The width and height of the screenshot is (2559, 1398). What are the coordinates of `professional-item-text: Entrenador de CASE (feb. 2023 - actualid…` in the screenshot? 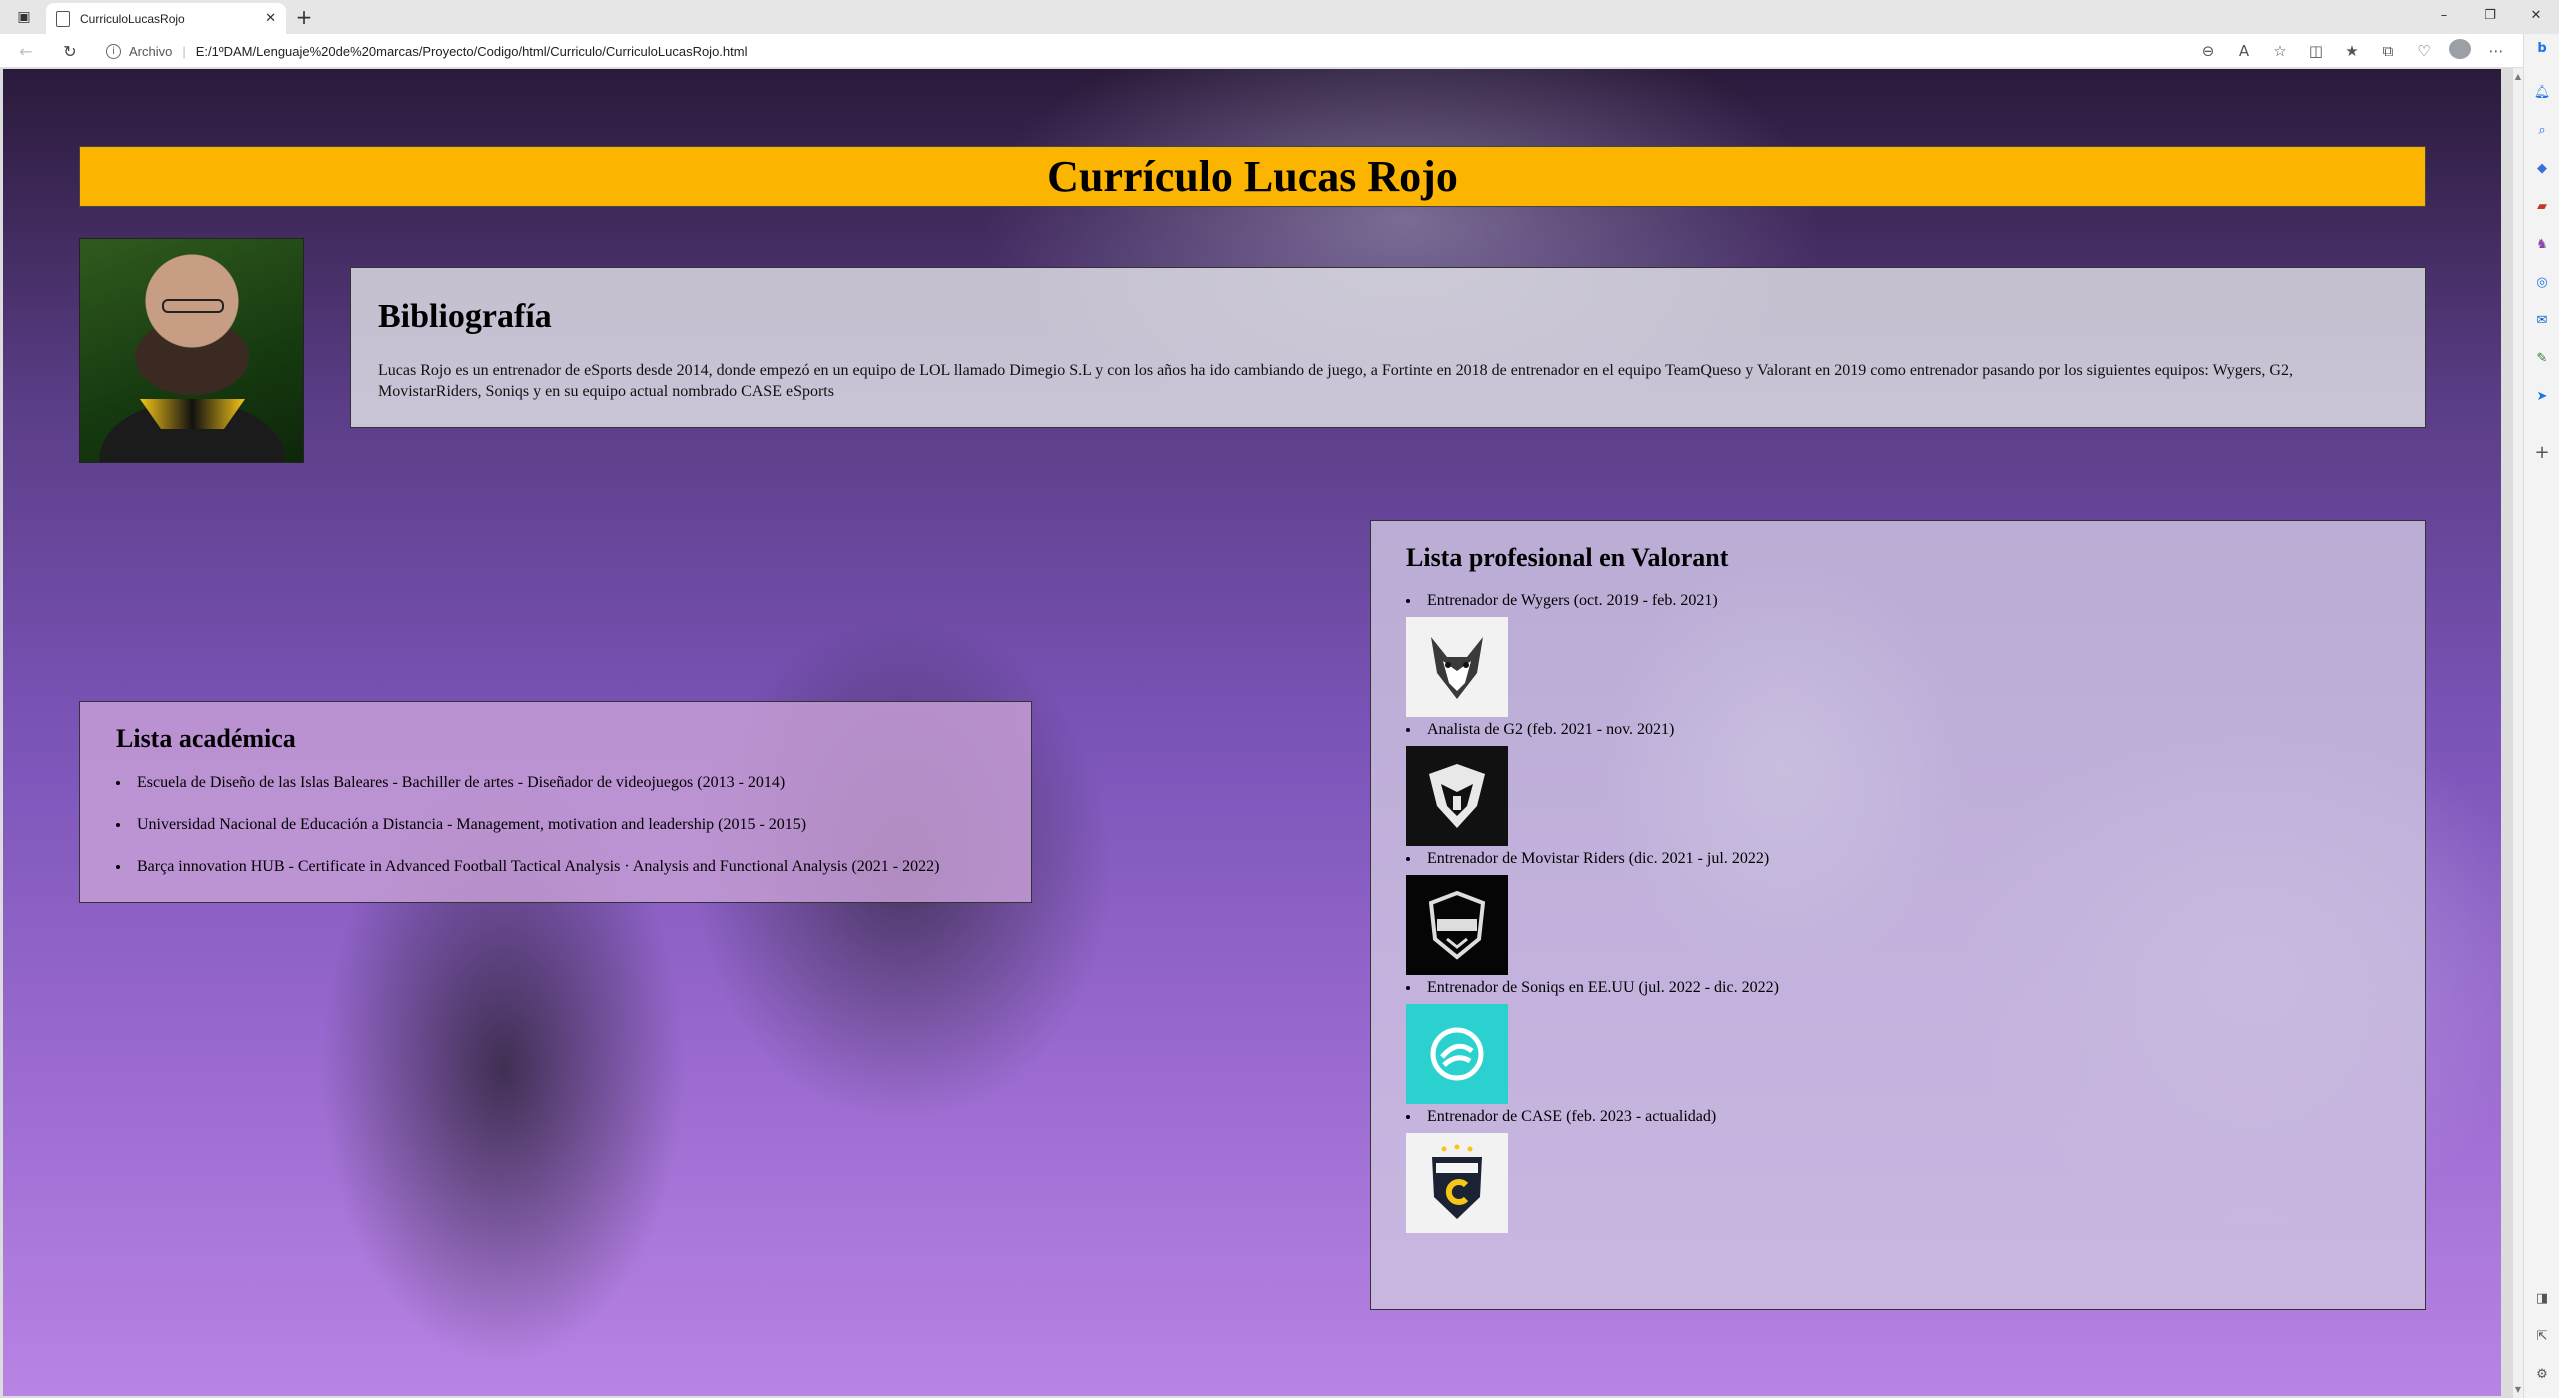 It's located at (1572, 1116).